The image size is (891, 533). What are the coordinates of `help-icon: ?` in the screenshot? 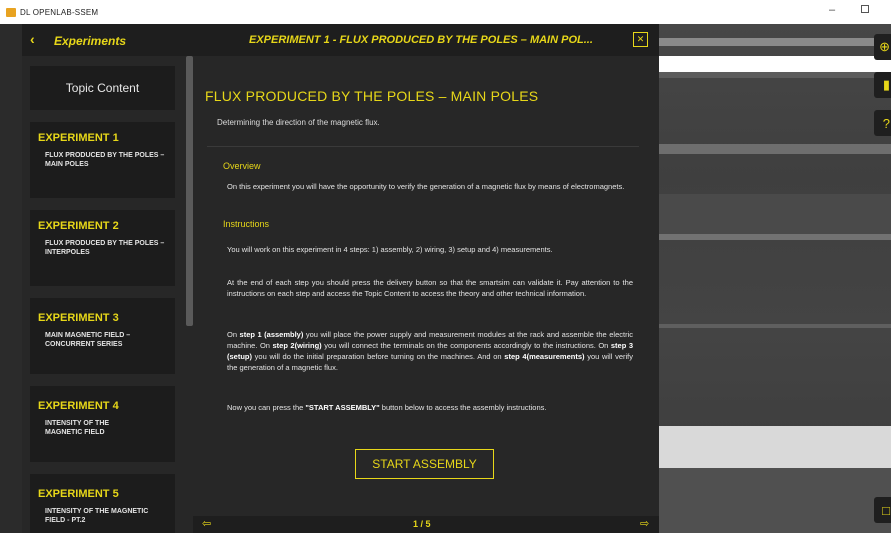 It's located at (886, 123).